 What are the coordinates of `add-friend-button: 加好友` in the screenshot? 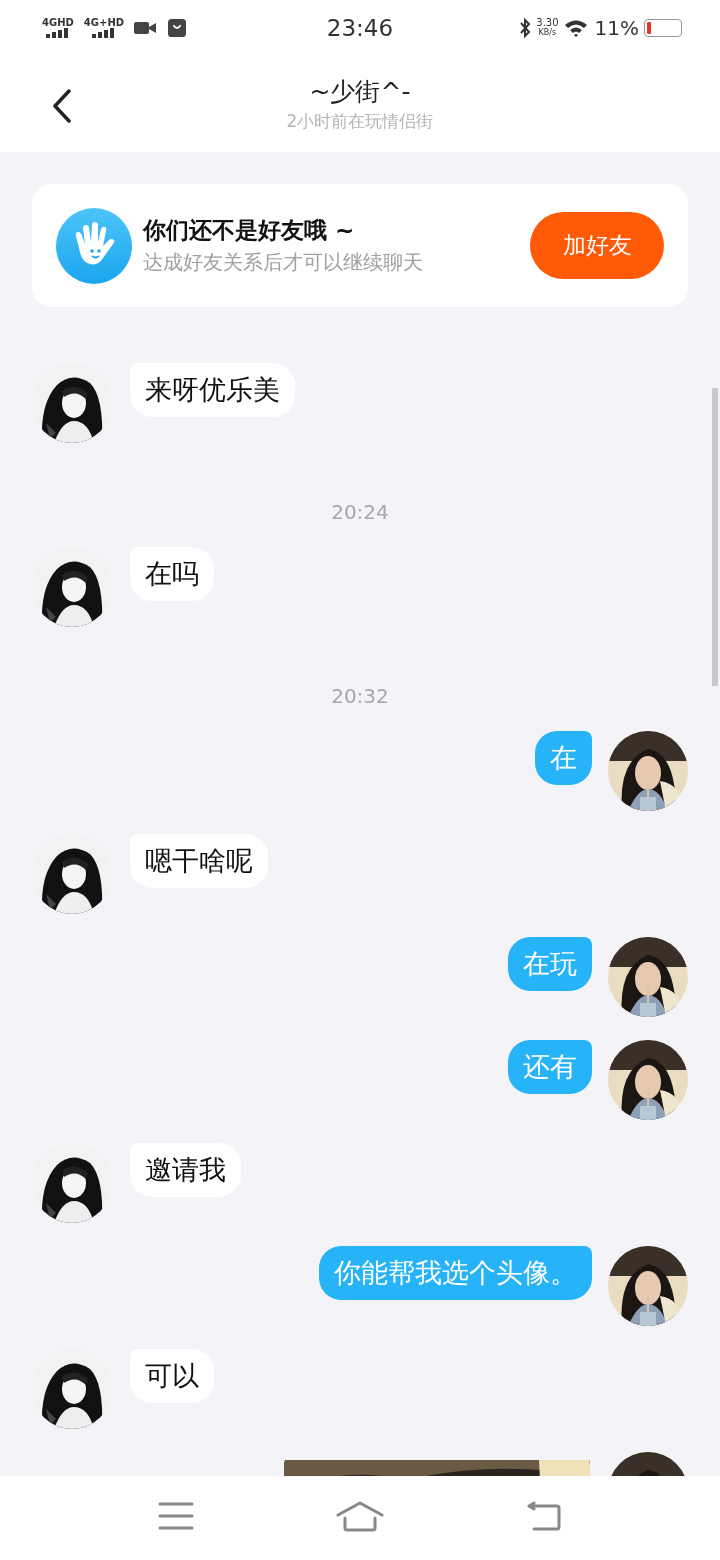 It's located at (597, 245).